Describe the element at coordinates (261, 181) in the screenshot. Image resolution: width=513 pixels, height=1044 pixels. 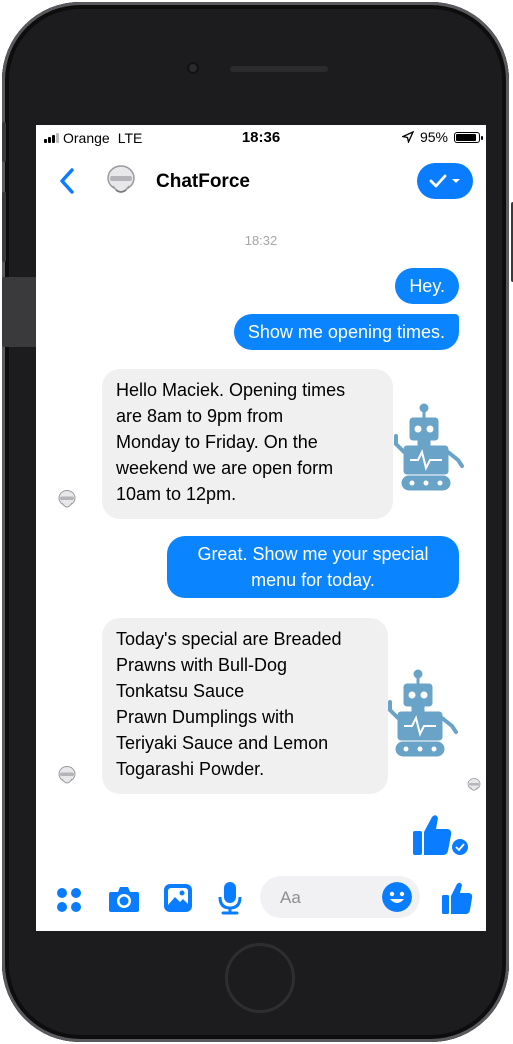
I see `conversation-header: ChatForce` at that location.